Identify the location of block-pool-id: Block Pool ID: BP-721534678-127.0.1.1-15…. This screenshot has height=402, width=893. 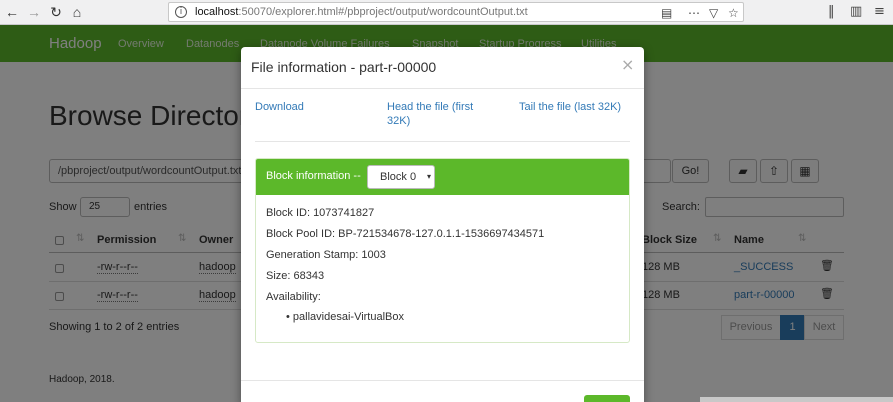
(405, 234).